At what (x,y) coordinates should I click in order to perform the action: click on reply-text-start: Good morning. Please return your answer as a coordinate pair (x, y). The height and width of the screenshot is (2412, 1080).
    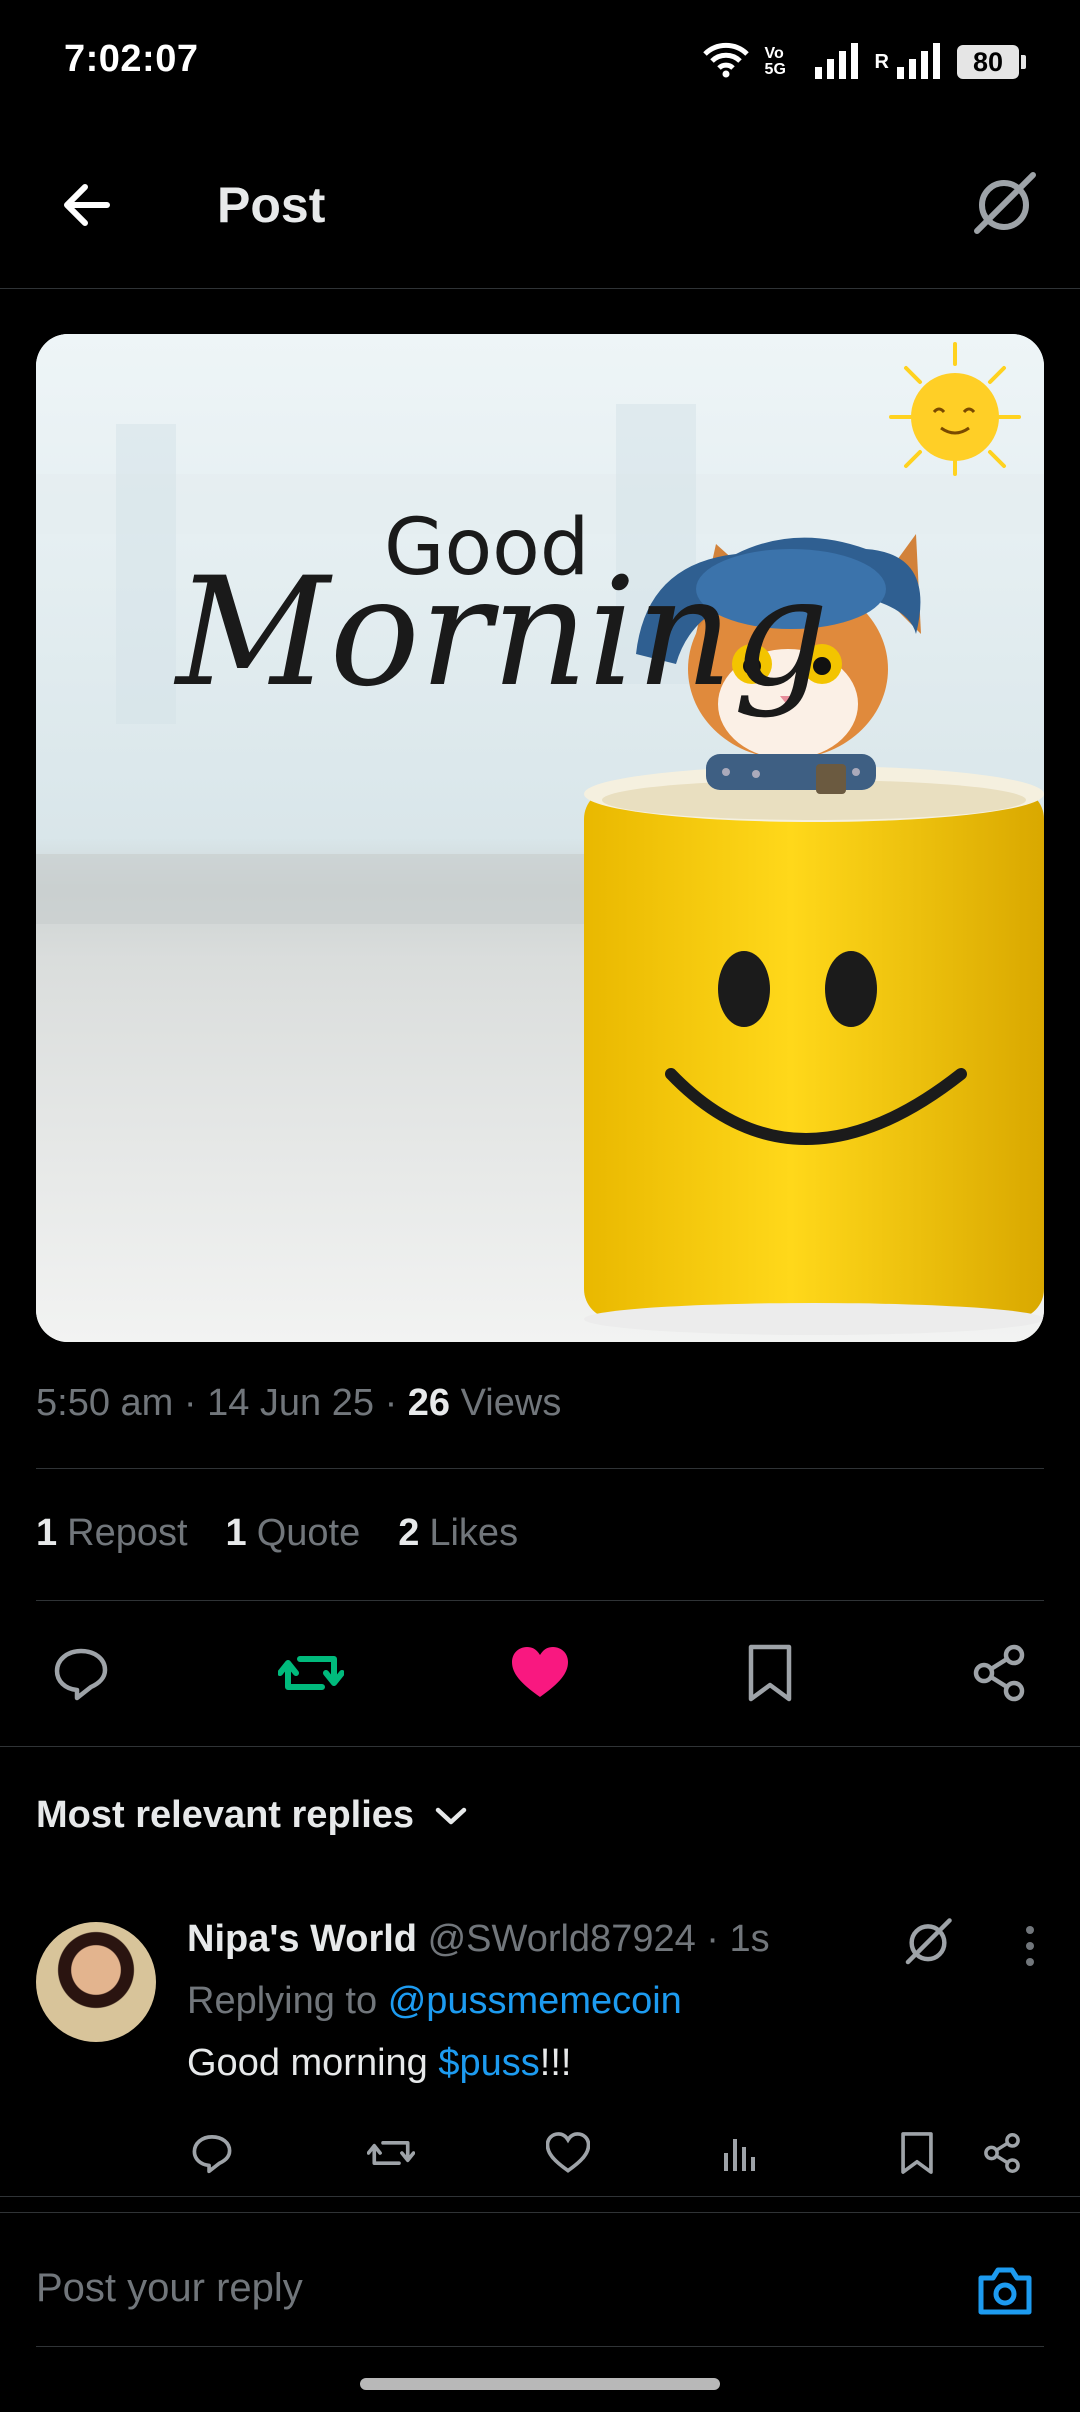
    Looking at the image, I should click on (313, 2063).